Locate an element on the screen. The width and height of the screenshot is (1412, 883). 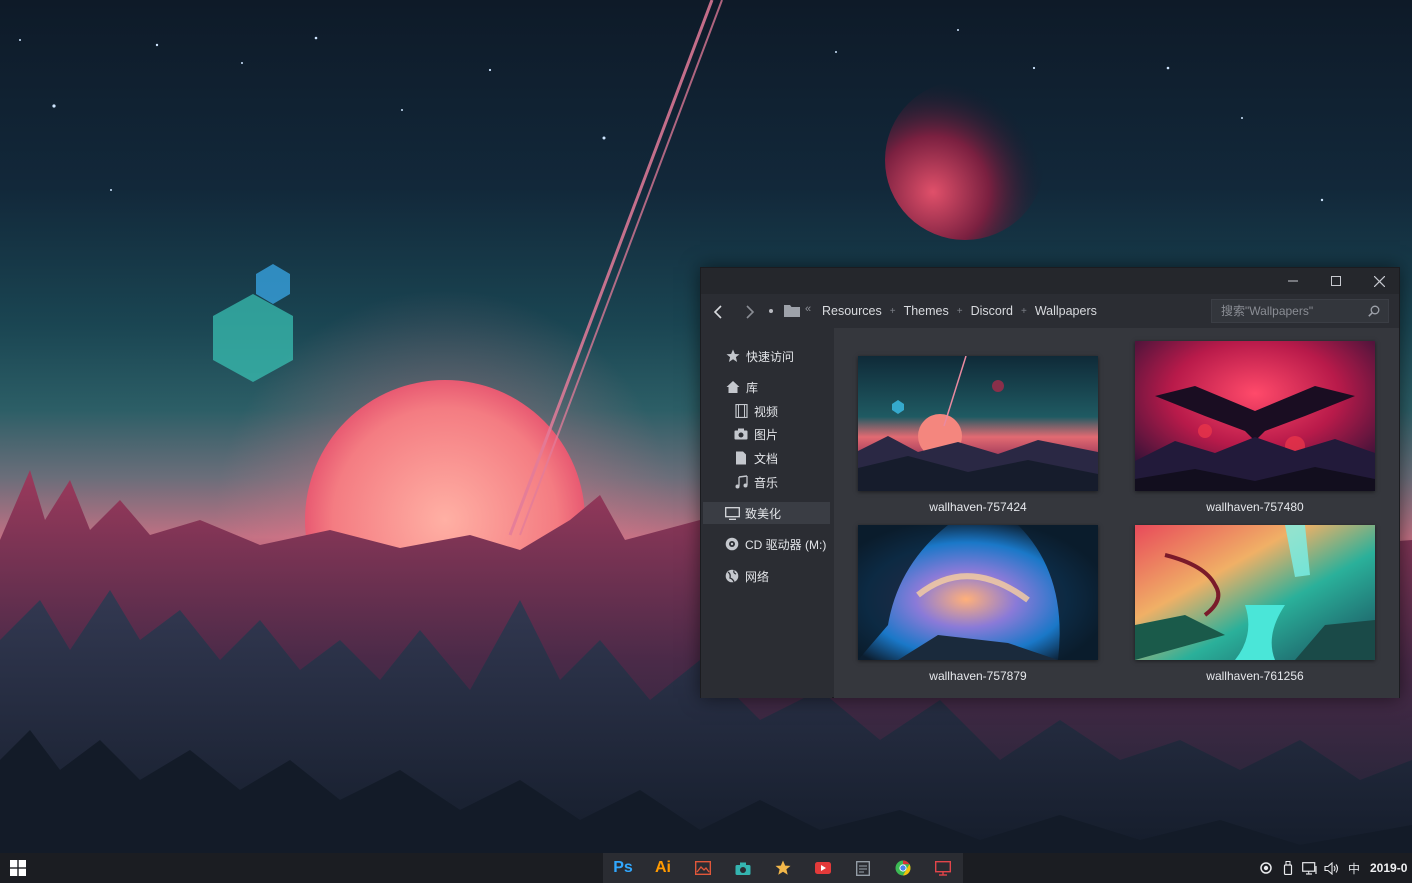
search-input is located at coordinates (1287, 311).